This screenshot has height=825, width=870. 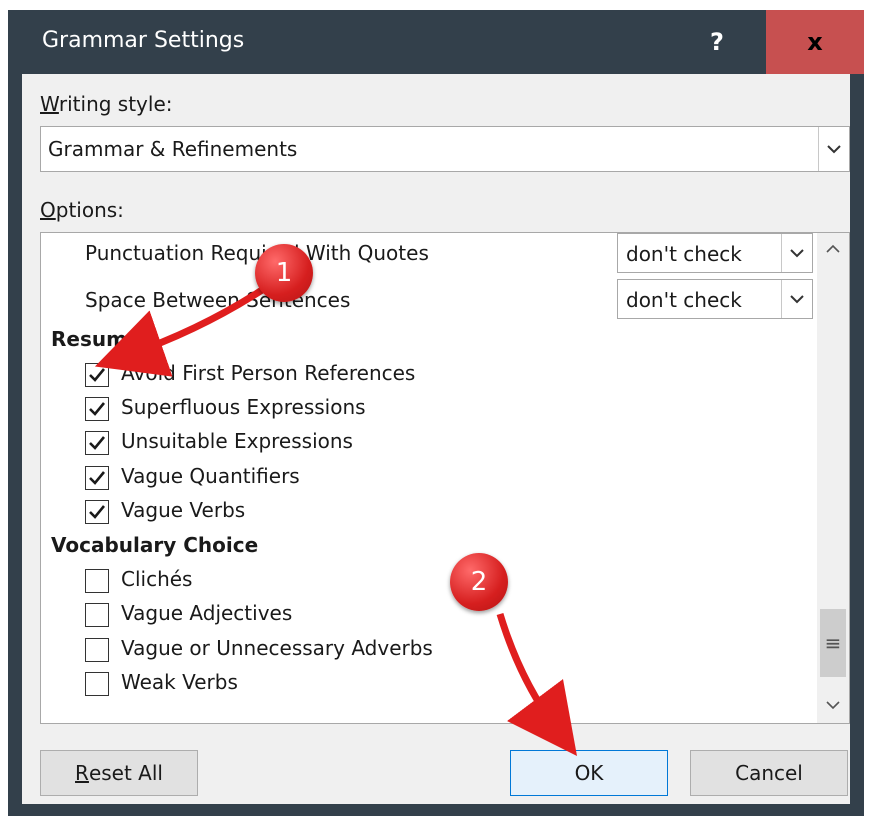 I want to click on callout-2: 2, so click(x=479, y=582).